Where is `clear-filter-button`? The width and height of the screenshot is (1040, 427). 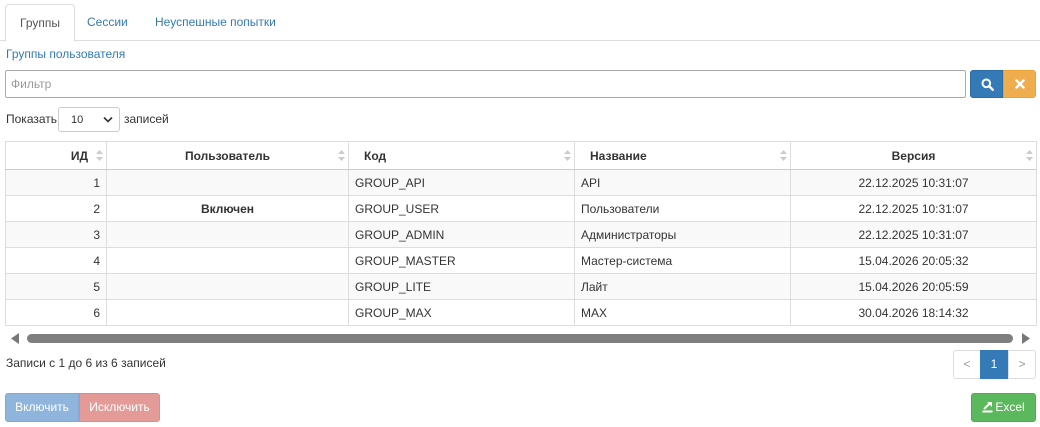 clear-filter-button is located at coordinates (1019, 84).